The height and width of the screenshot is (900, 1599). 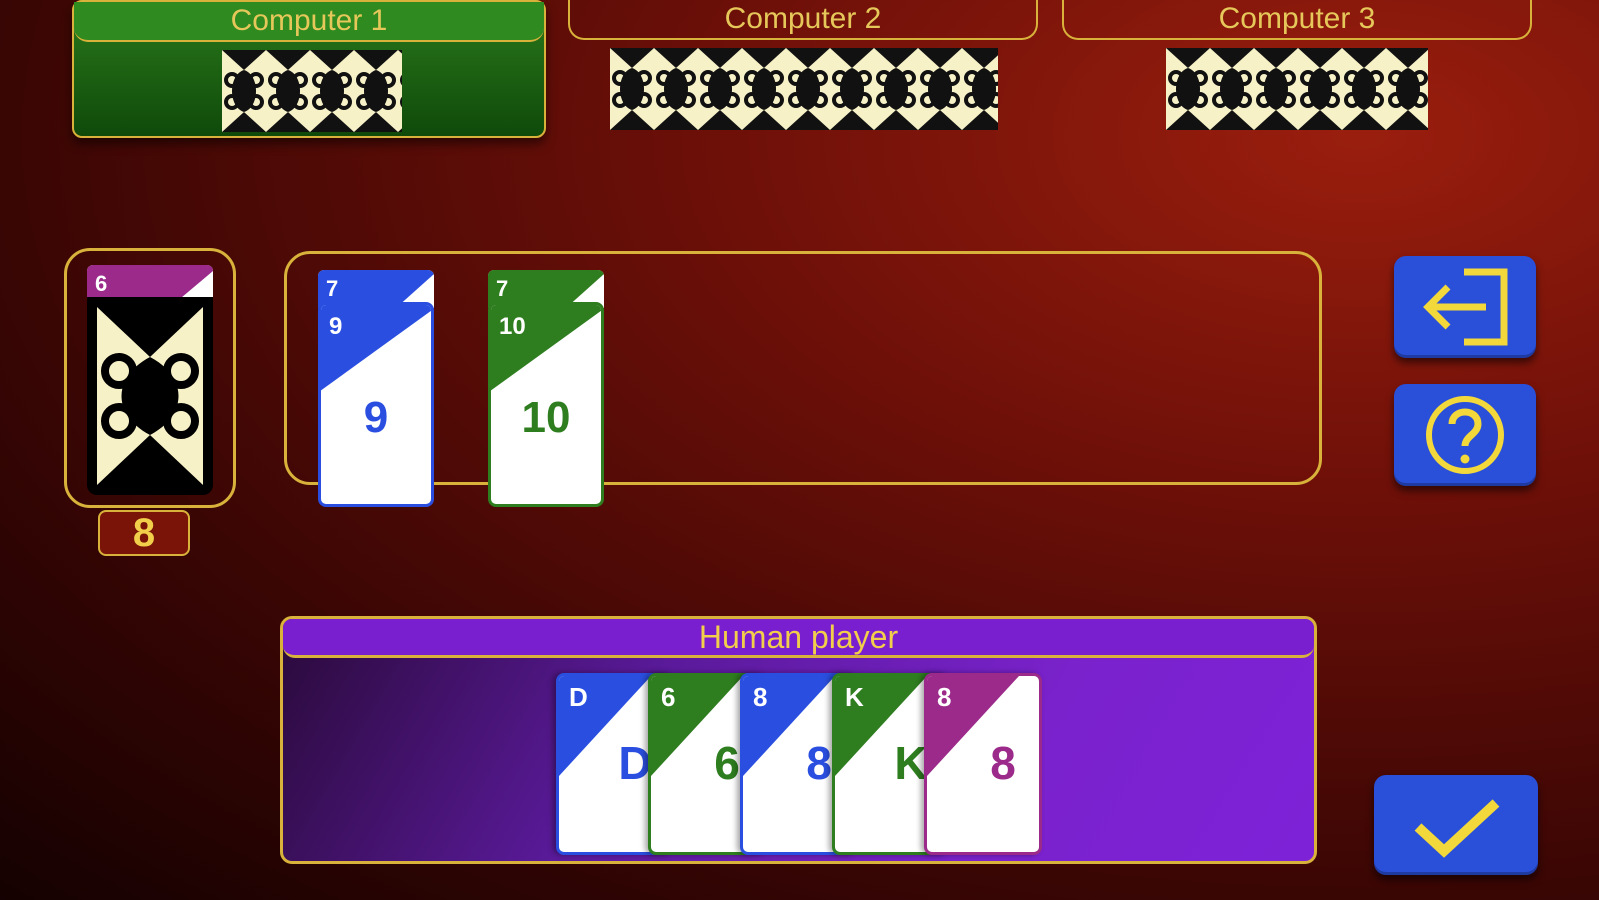 I want to click on card-center-rank: 8, so click(x=1003, y=763).